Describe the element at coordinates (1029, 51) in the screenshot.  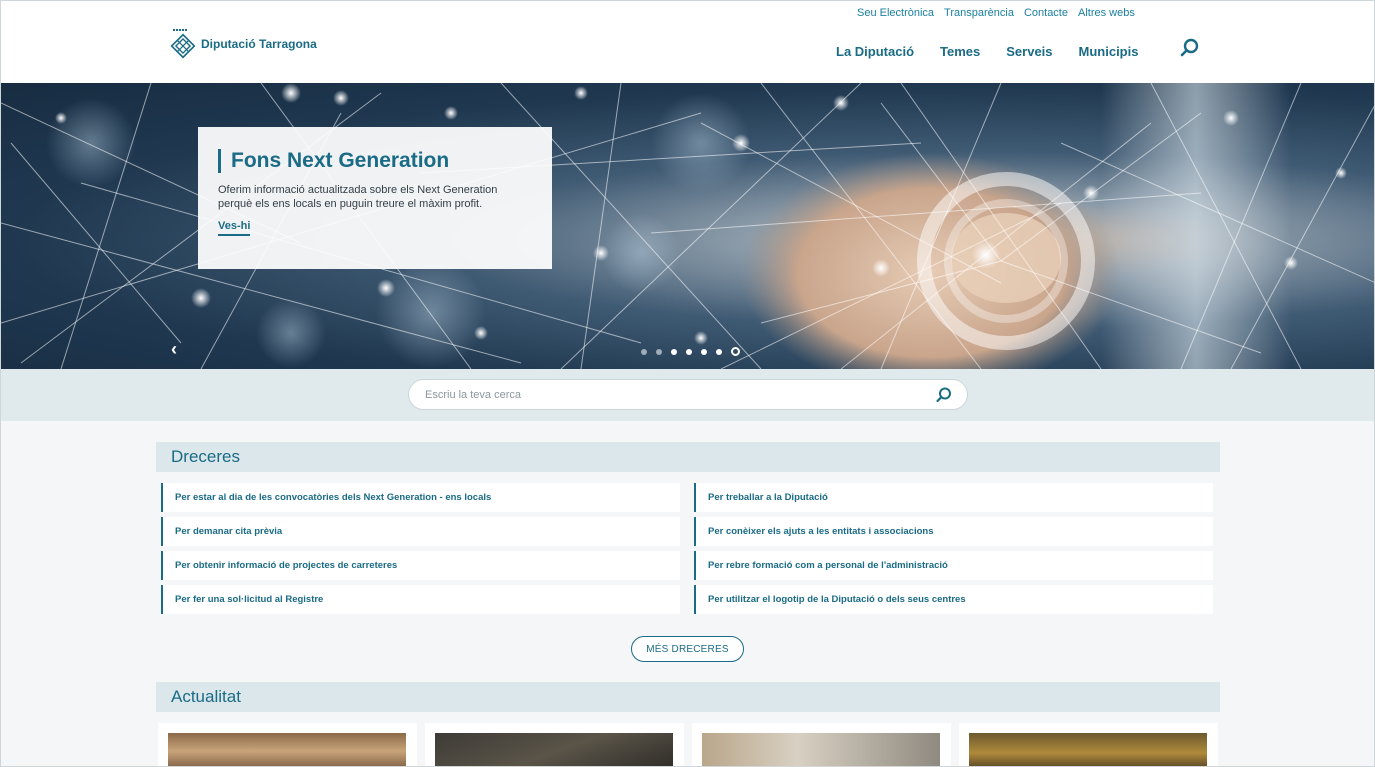
I see `nav-item-serveis: Serveis` at that location.